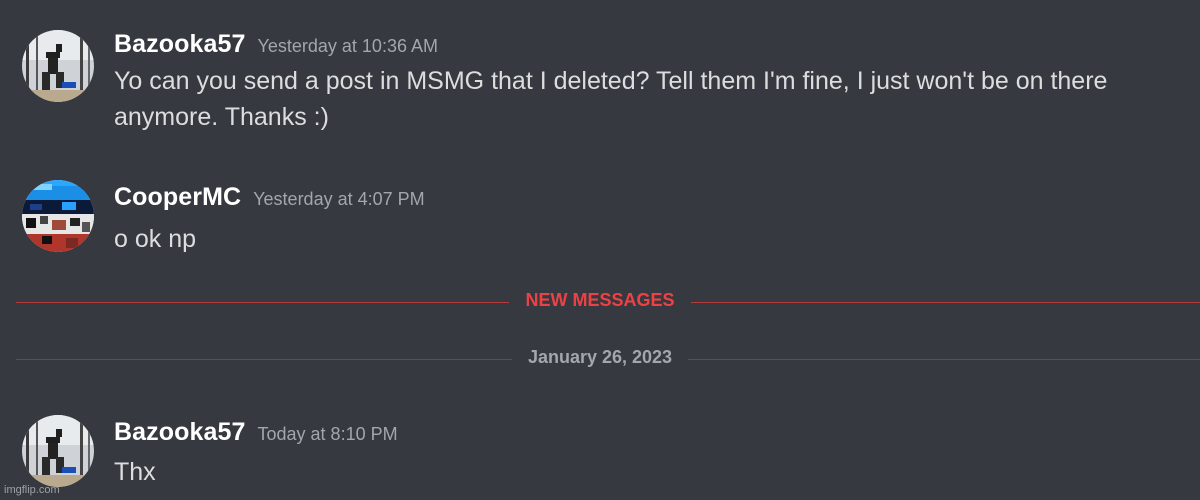 The height and width of the screenshot is (500, 1200). I want to click on username: CooperMC, so click(177, 197).